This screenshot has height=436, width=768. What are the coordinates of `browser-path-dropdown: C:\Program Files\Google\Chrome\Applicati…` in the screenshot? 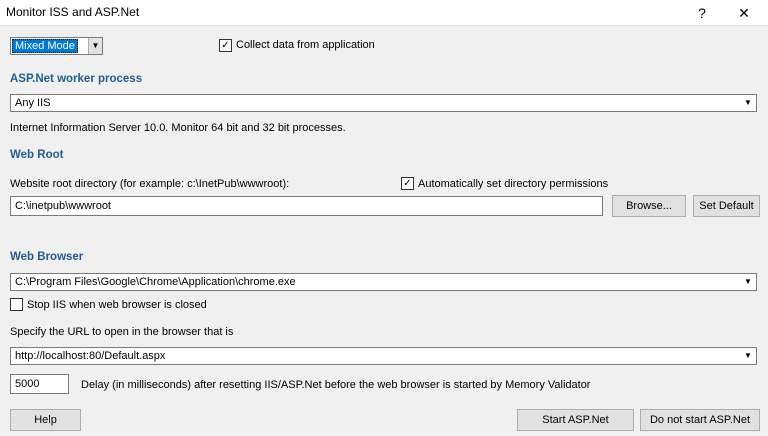 It's located at (383, 282).